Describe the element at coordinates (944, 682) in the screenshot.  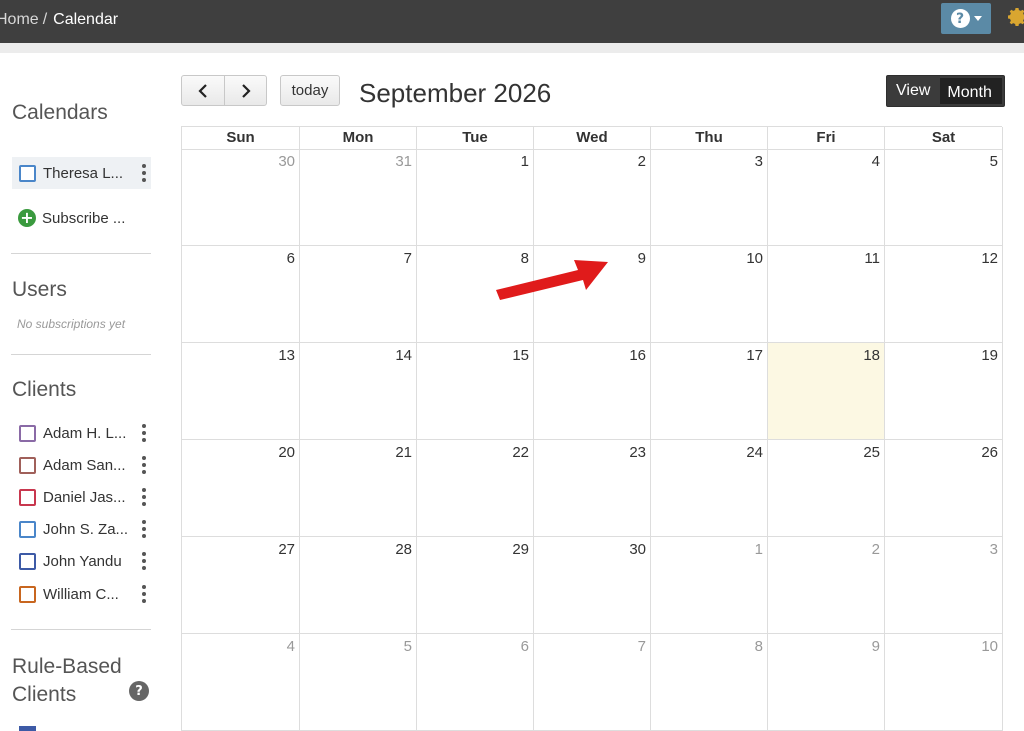
I see `calendar-day-cell: 10` at that location.